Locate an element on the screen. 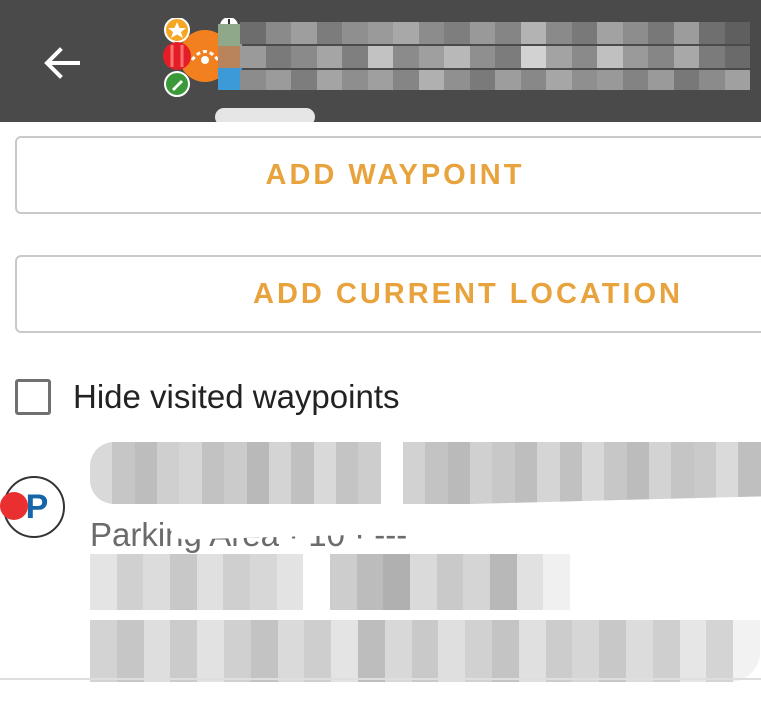 Image resolution: width=761 pixels, height=712 pixels. hide-visited-label: Hide visited waypoints is located at coordinates (236, 396).